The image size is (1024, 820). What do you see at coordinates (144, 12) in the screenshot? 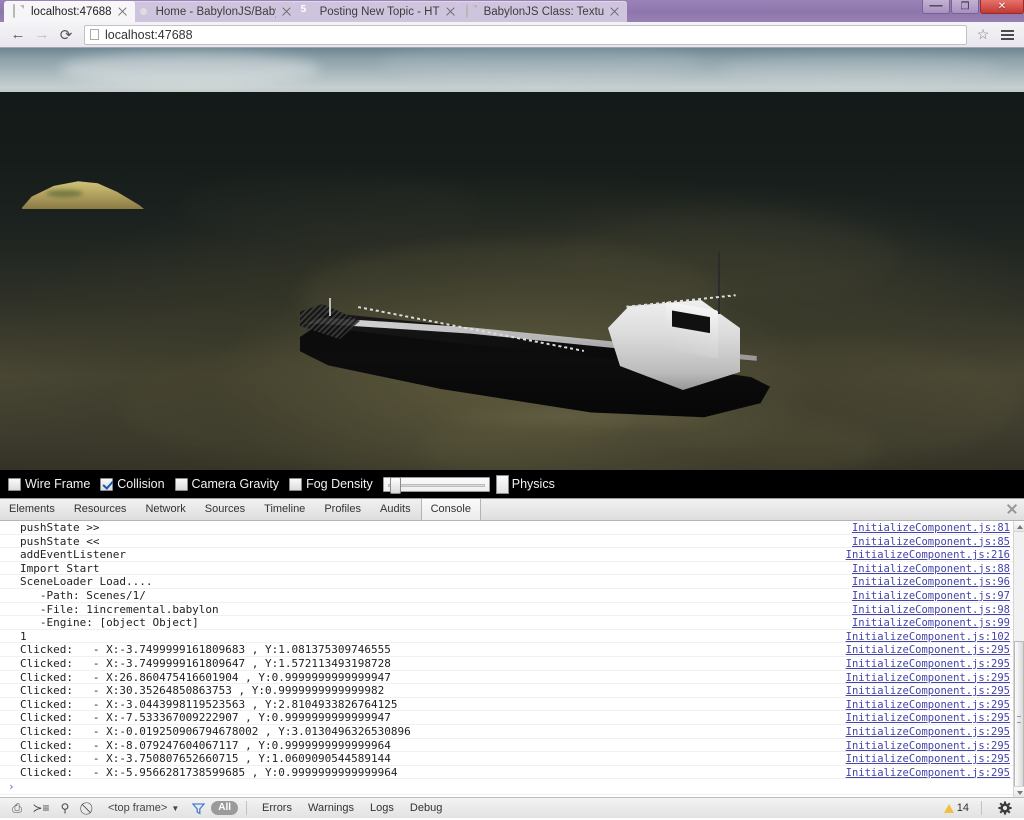
I see `github-icon` at bounding box center [144, 12].